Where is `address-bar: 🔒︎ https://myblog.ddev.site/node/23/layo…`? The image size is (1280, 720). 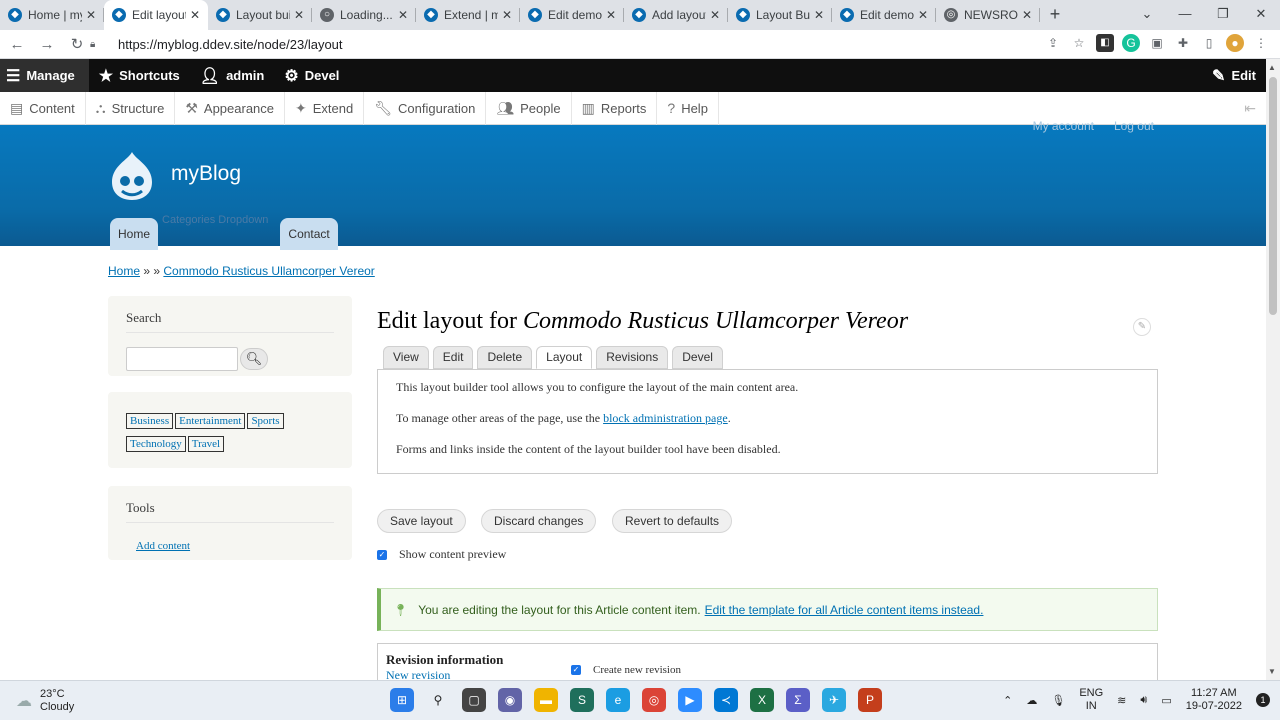 address-bar: 🔒︎ https://myblog.ddev.site/node/23/layo… is located at coordinates (590, 44).